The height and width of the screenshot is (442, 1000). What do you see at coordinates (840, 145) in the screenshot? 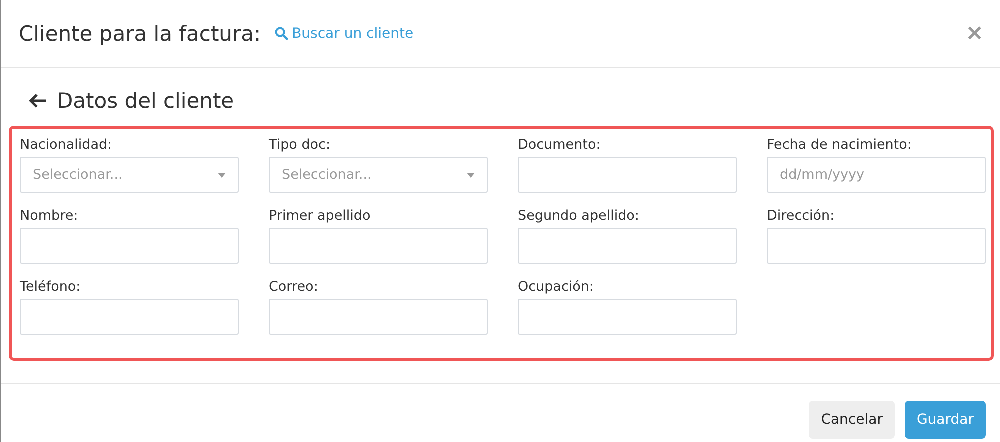
I see `field-label: Fecha de nacimiento:` at bounding box center [840, 145].